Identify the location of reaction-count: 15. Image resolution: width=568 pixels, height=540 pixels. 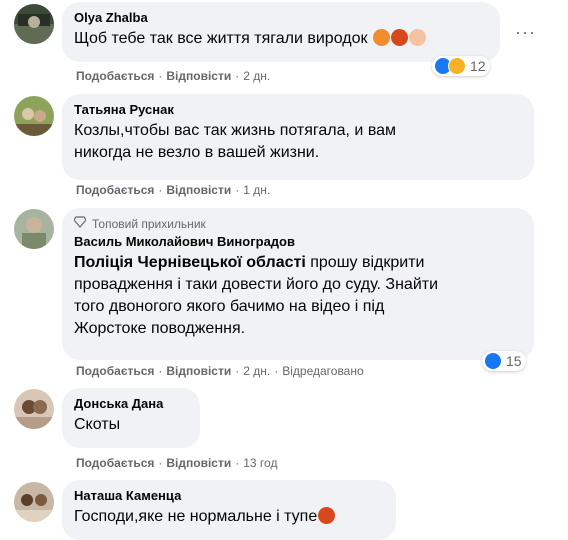
(514, 361).